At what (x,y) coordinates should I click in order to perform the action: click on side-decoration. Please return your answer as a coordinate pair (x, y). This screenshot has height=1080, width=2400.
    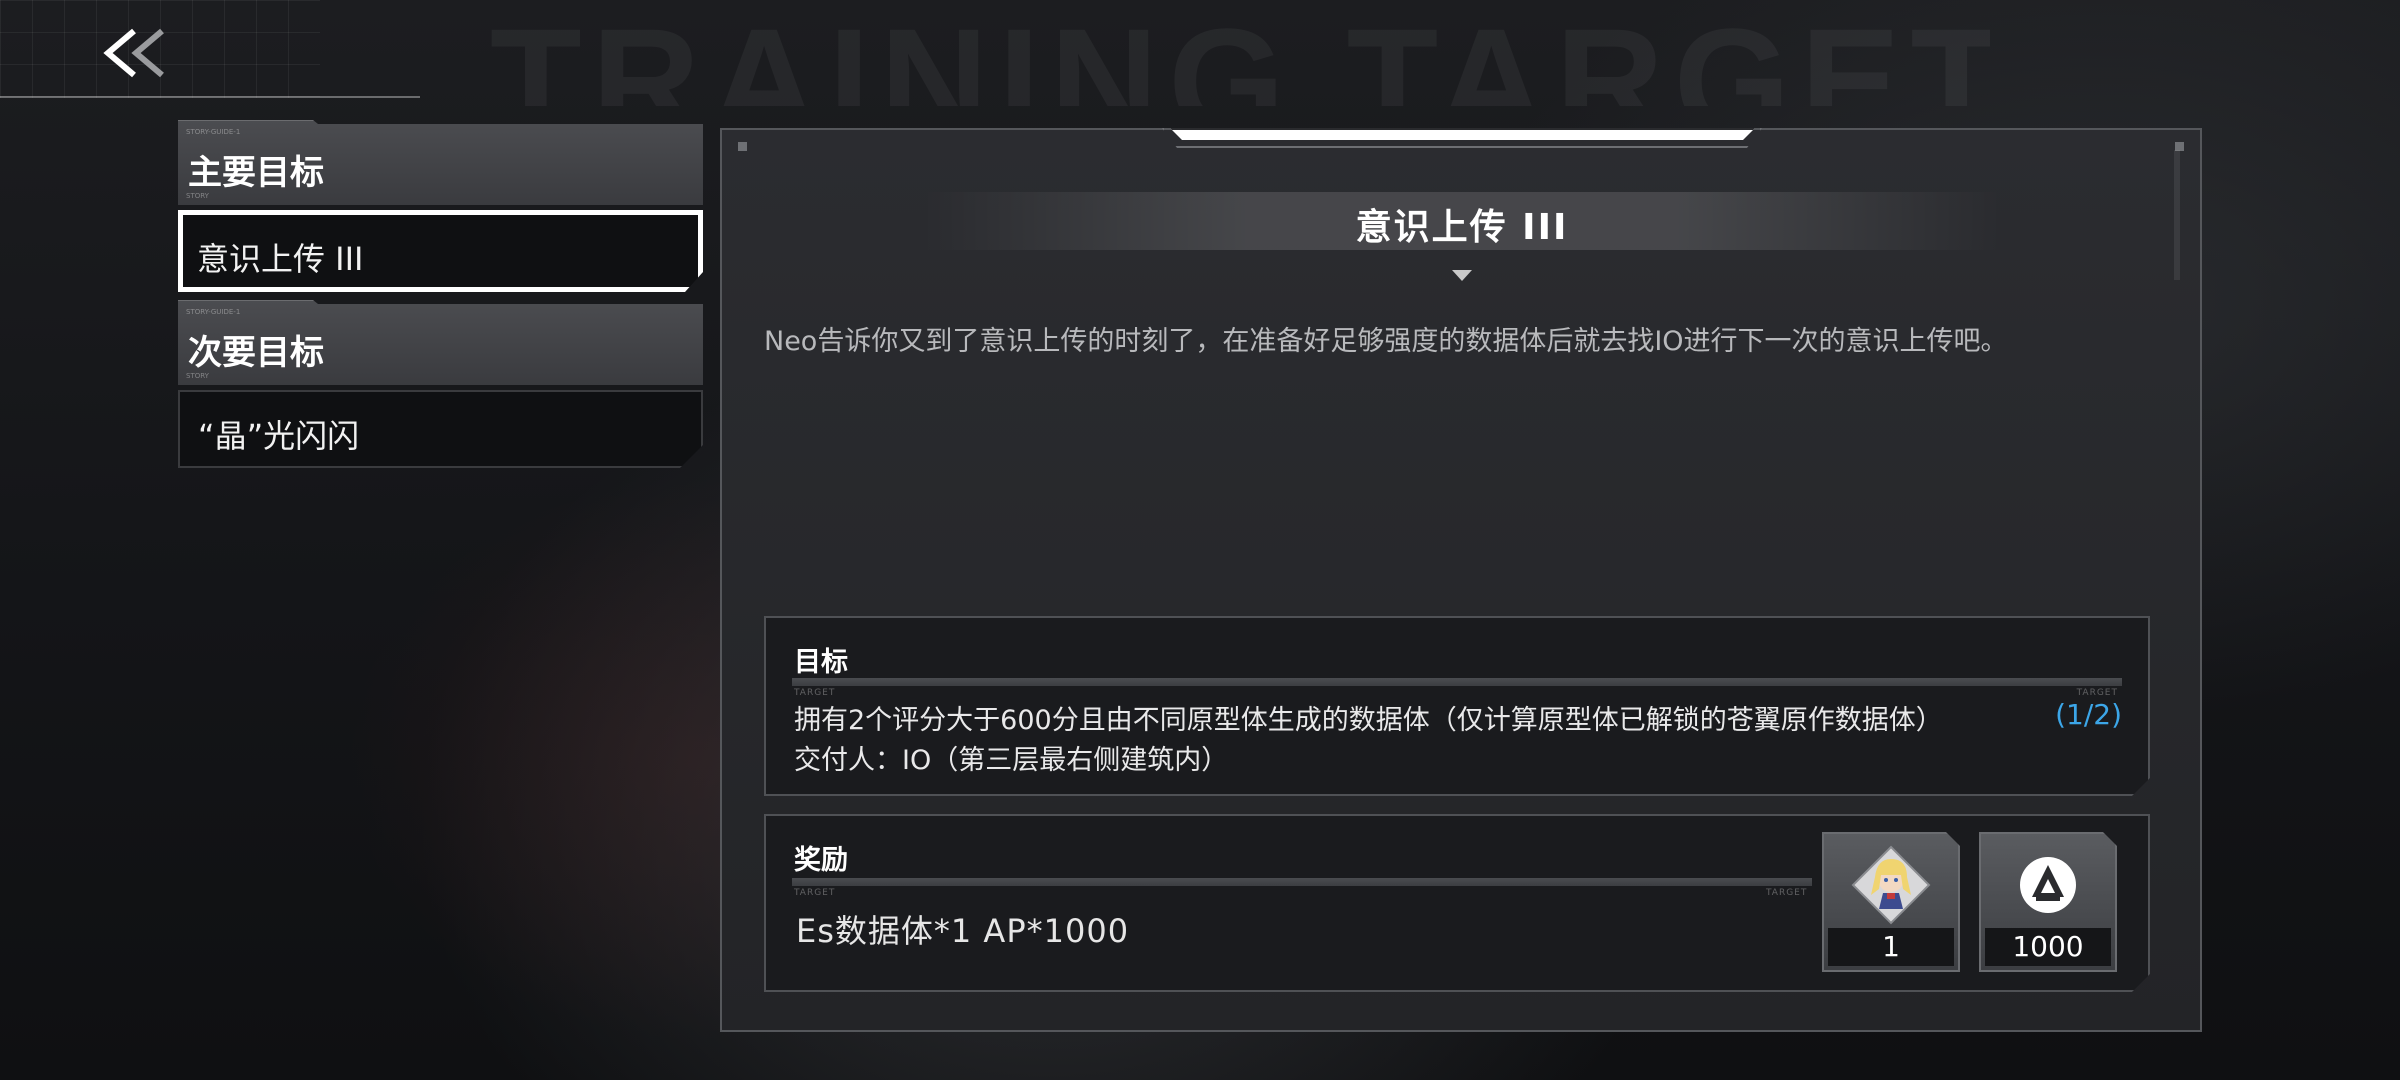
    Looking at the image, I should click on (2177, 215).